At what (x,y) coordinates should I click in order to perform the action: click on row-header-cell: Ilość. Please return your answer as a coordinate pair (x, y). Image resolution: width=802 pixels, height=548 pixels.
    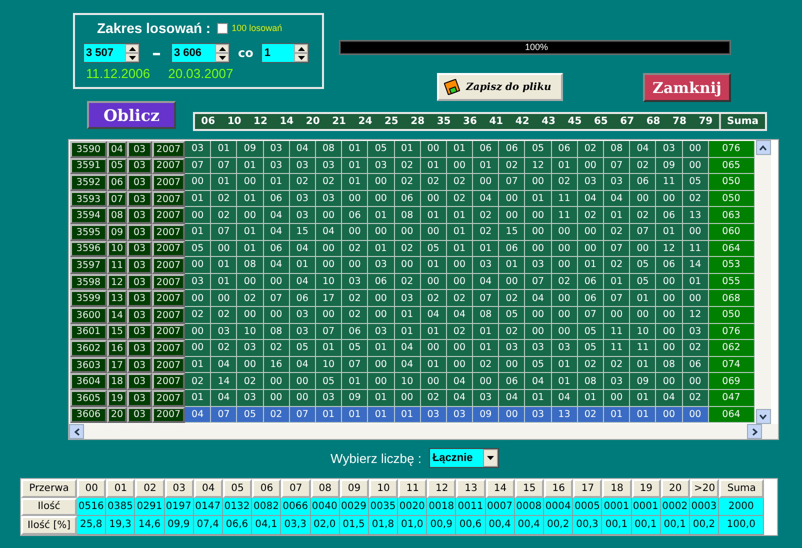
    Looking at the image, I should click on (49, 507).